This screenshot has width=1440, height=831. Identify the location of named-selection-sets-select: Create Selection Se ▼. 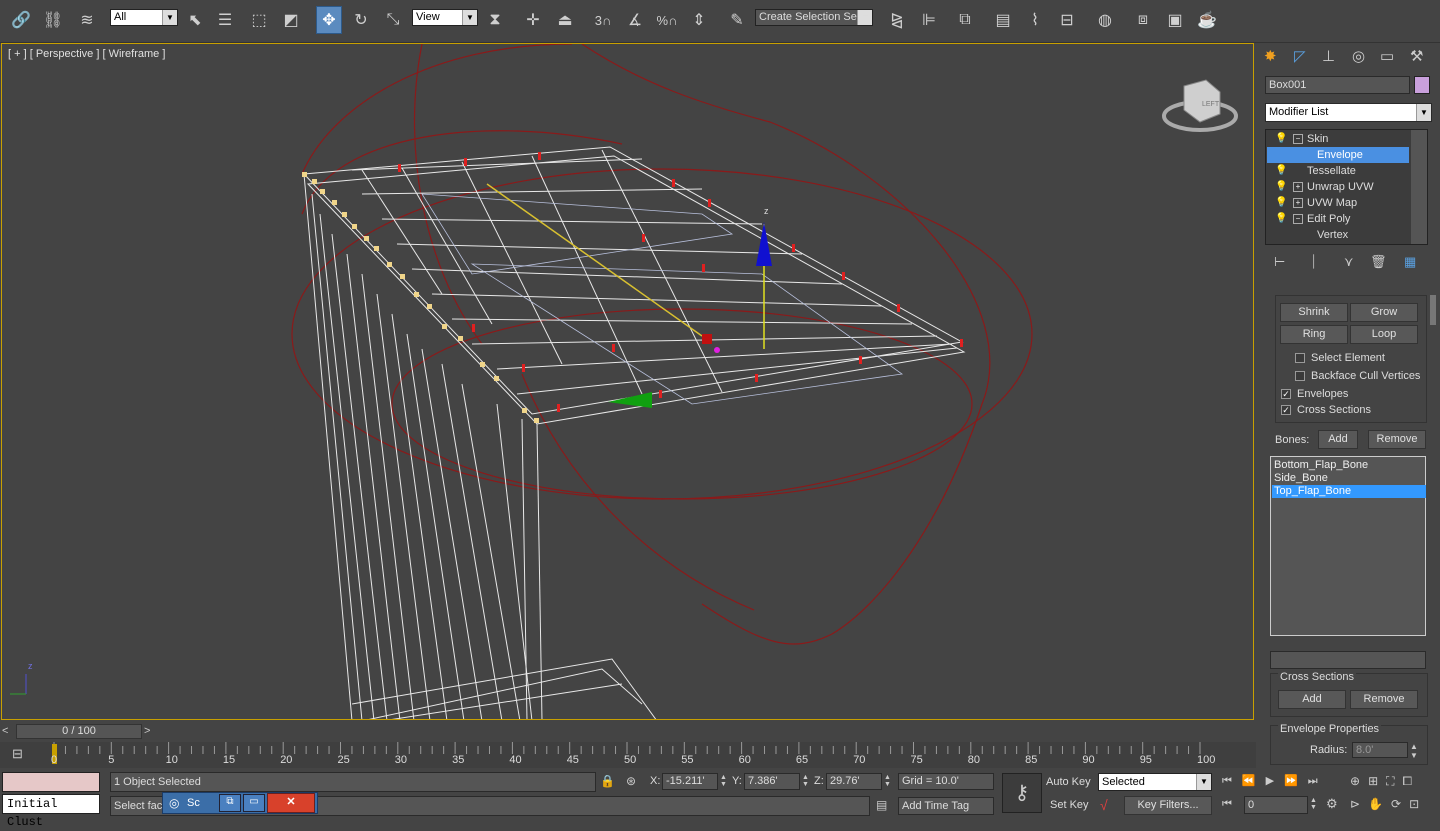
(814, 17).